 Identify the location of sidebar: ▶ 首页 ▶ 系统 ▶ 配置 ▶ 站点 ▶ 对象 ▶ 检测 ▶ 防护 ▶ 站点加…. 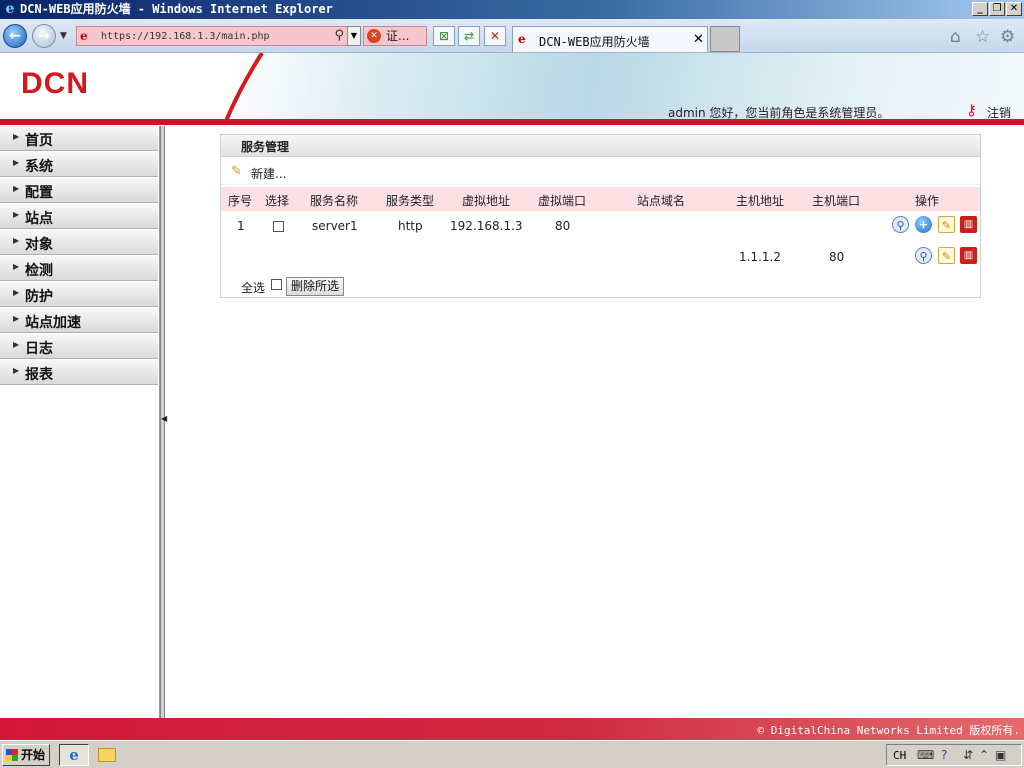
(80, 422).